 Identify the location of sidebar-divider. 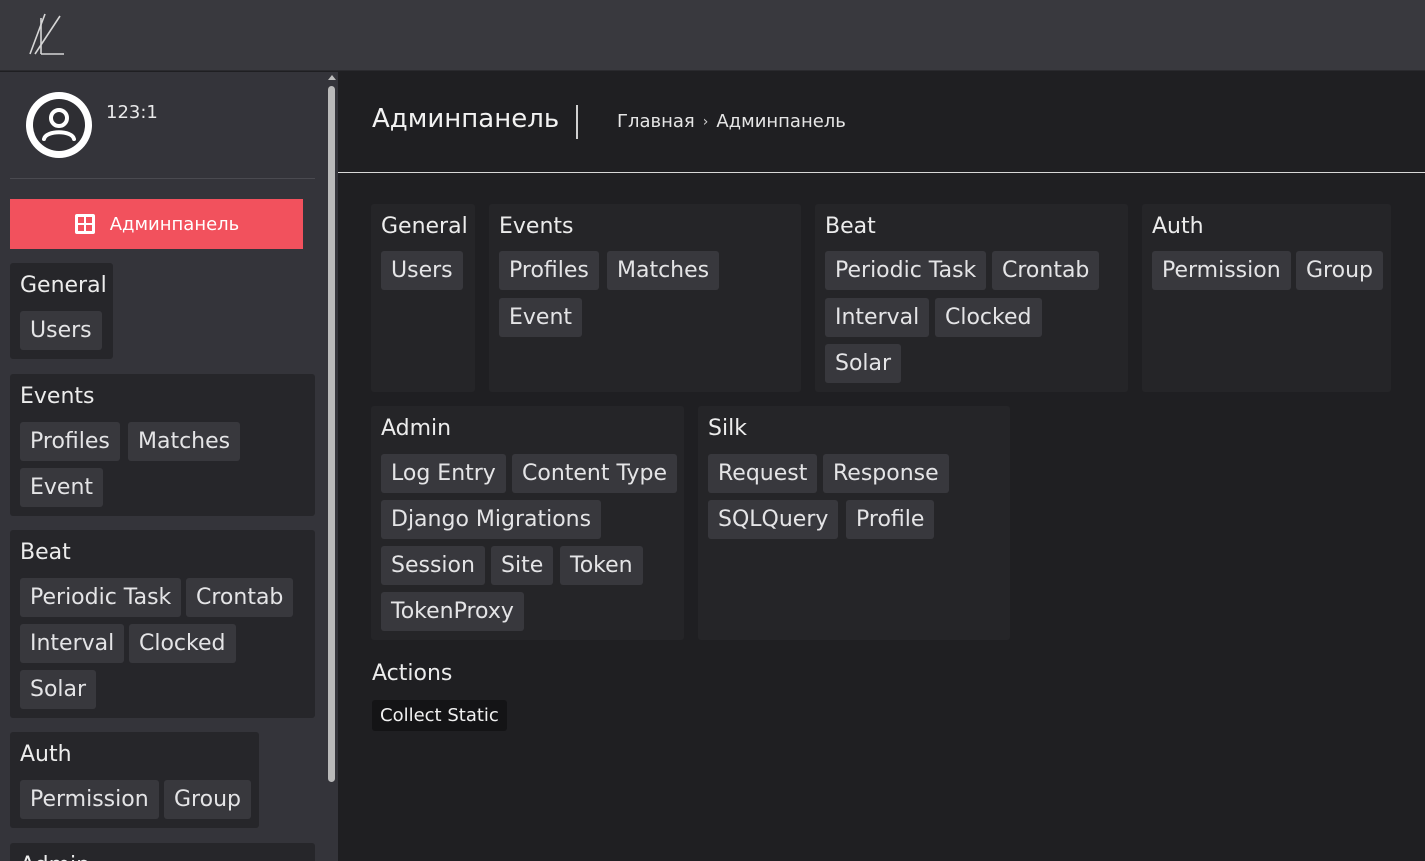
(162, 178).